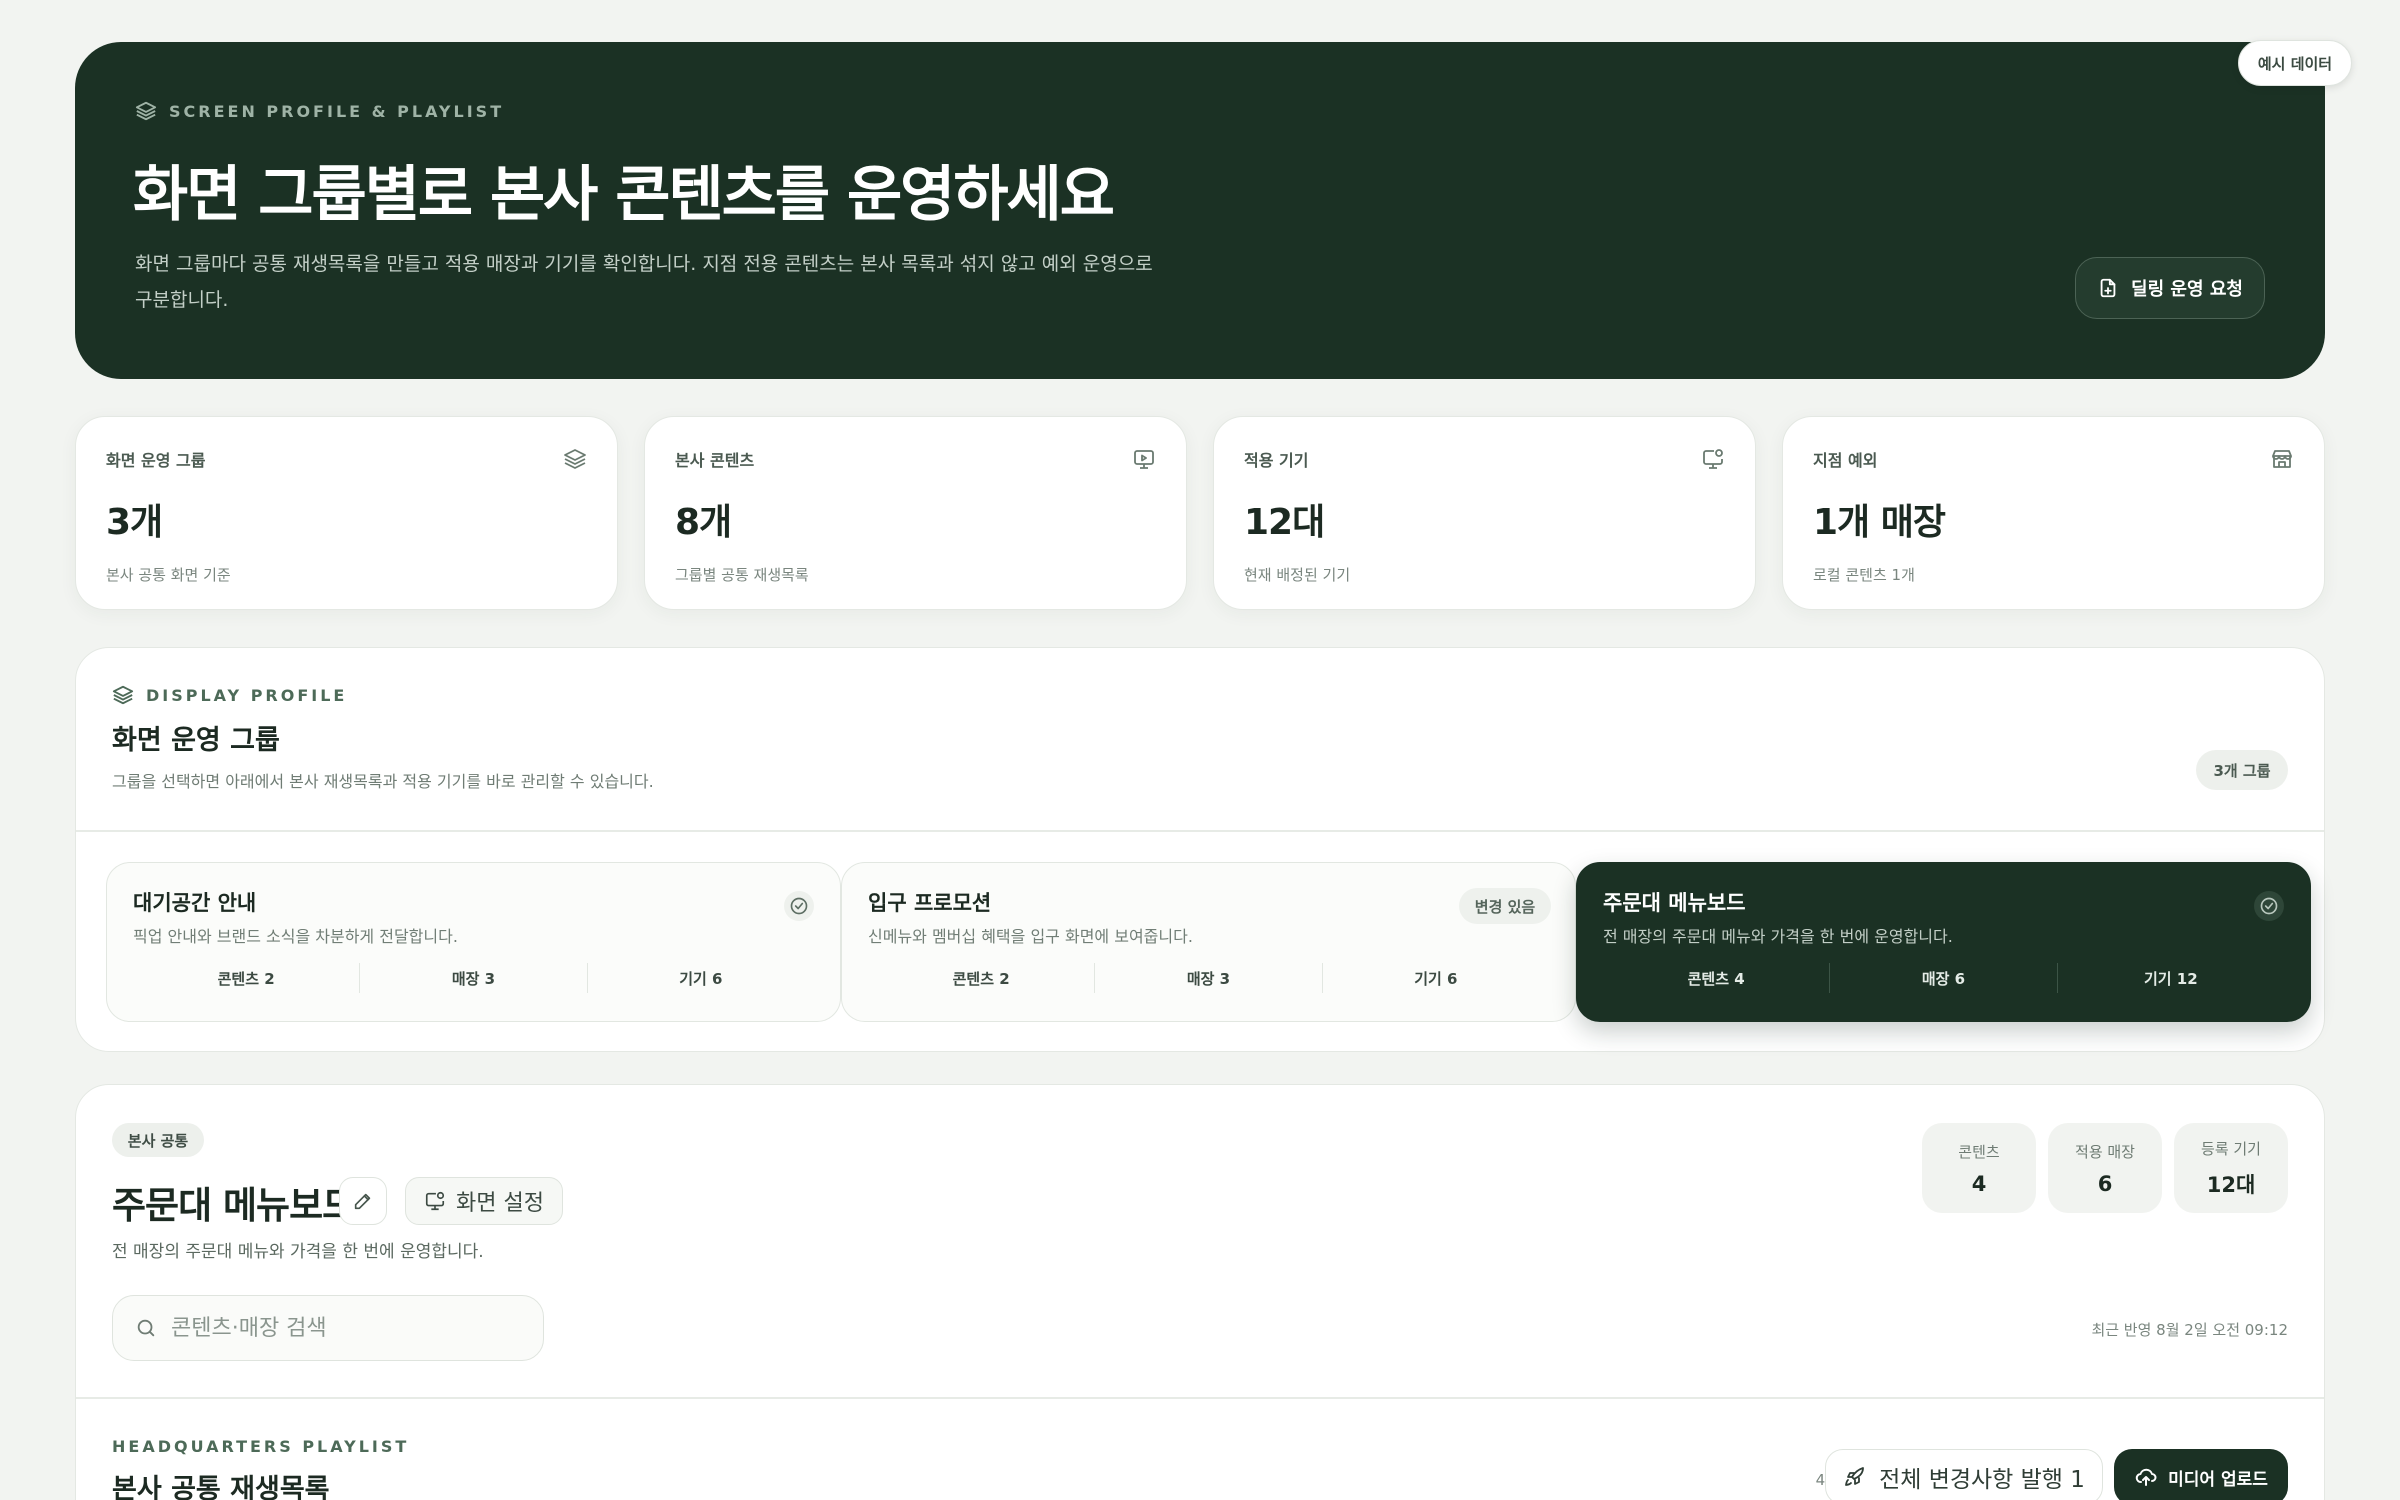 The height and width of the screenshot is (1500, 2400). Describe the element at coordinates (1484, 513) in the screenshot. I see `stat-card-devices: 적용 기기 12대 현재 배정된 기기` at that location.